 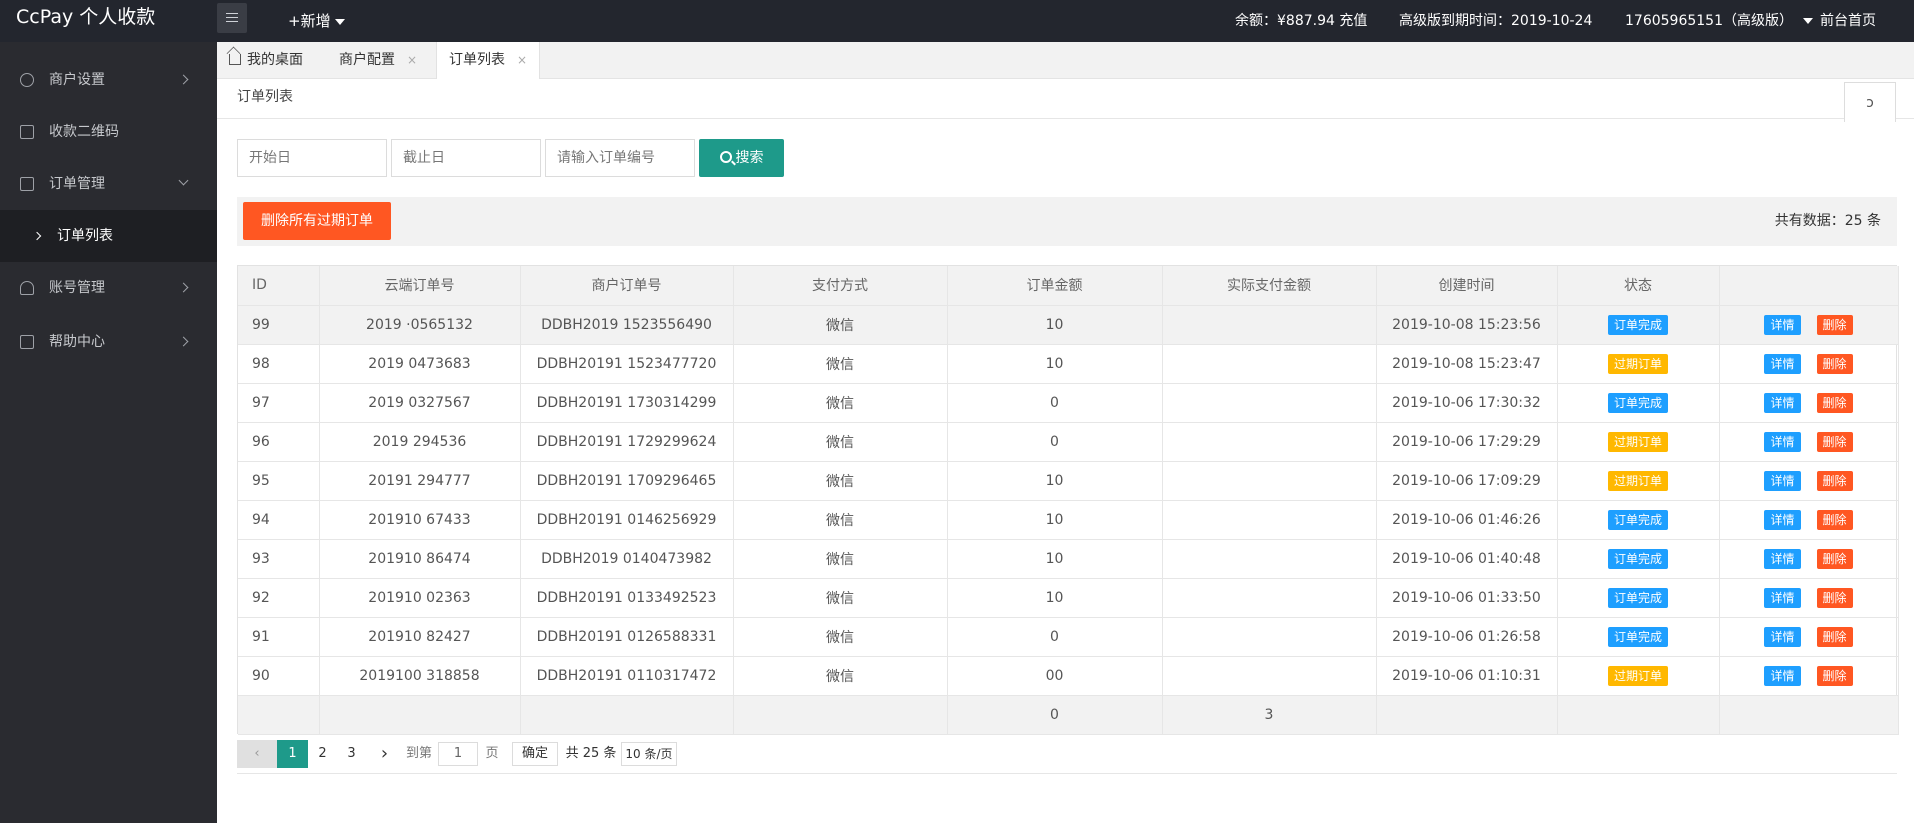 What do you see at coordinates (620, 158) in the screenshot?
I see `order-number-input: 请输入订单编号` at bounding box center [620, 158].